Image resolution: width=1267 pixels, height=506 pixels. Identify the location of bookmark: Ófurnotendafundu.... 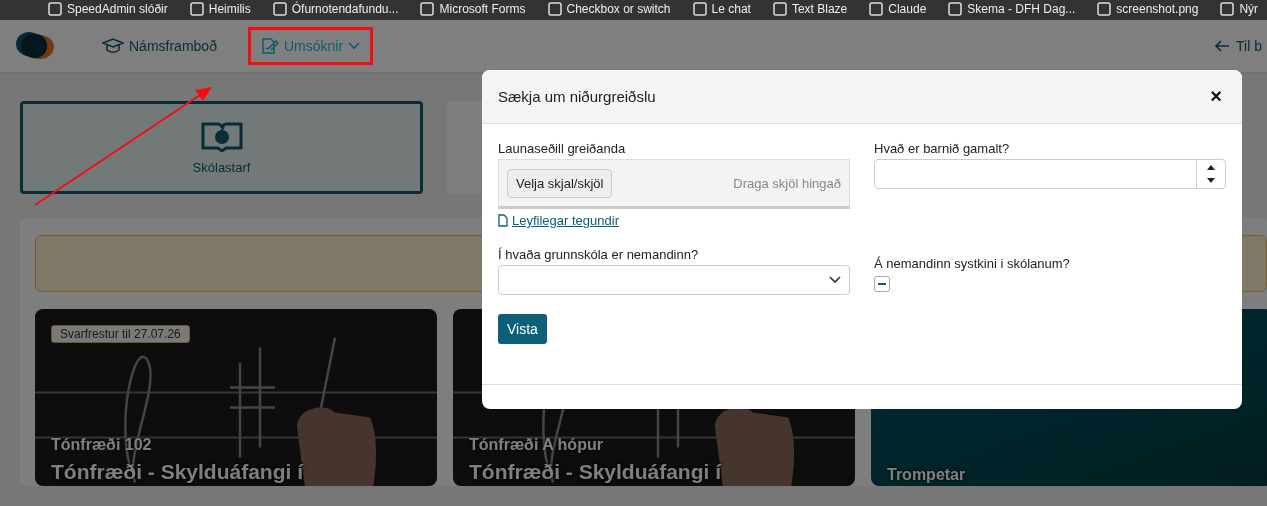
(335, 9).